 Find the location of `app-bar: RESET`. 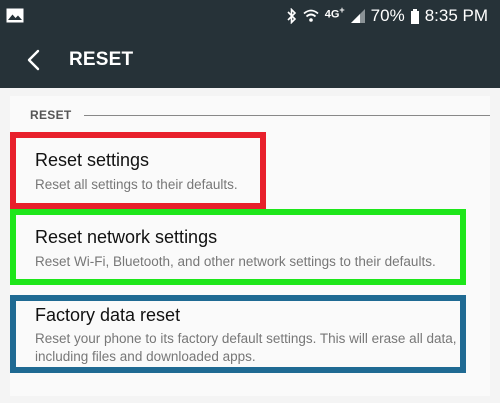

app-bar: RESET is located at coordinates (250, 60).